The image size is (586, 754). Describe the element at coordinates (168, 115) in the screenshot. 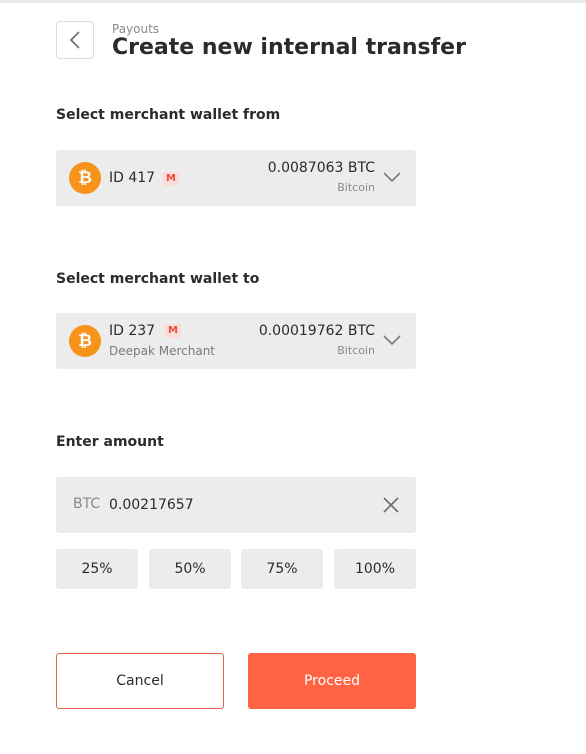

I see `from-wallet-label: Select merchant wallet from` at that location.